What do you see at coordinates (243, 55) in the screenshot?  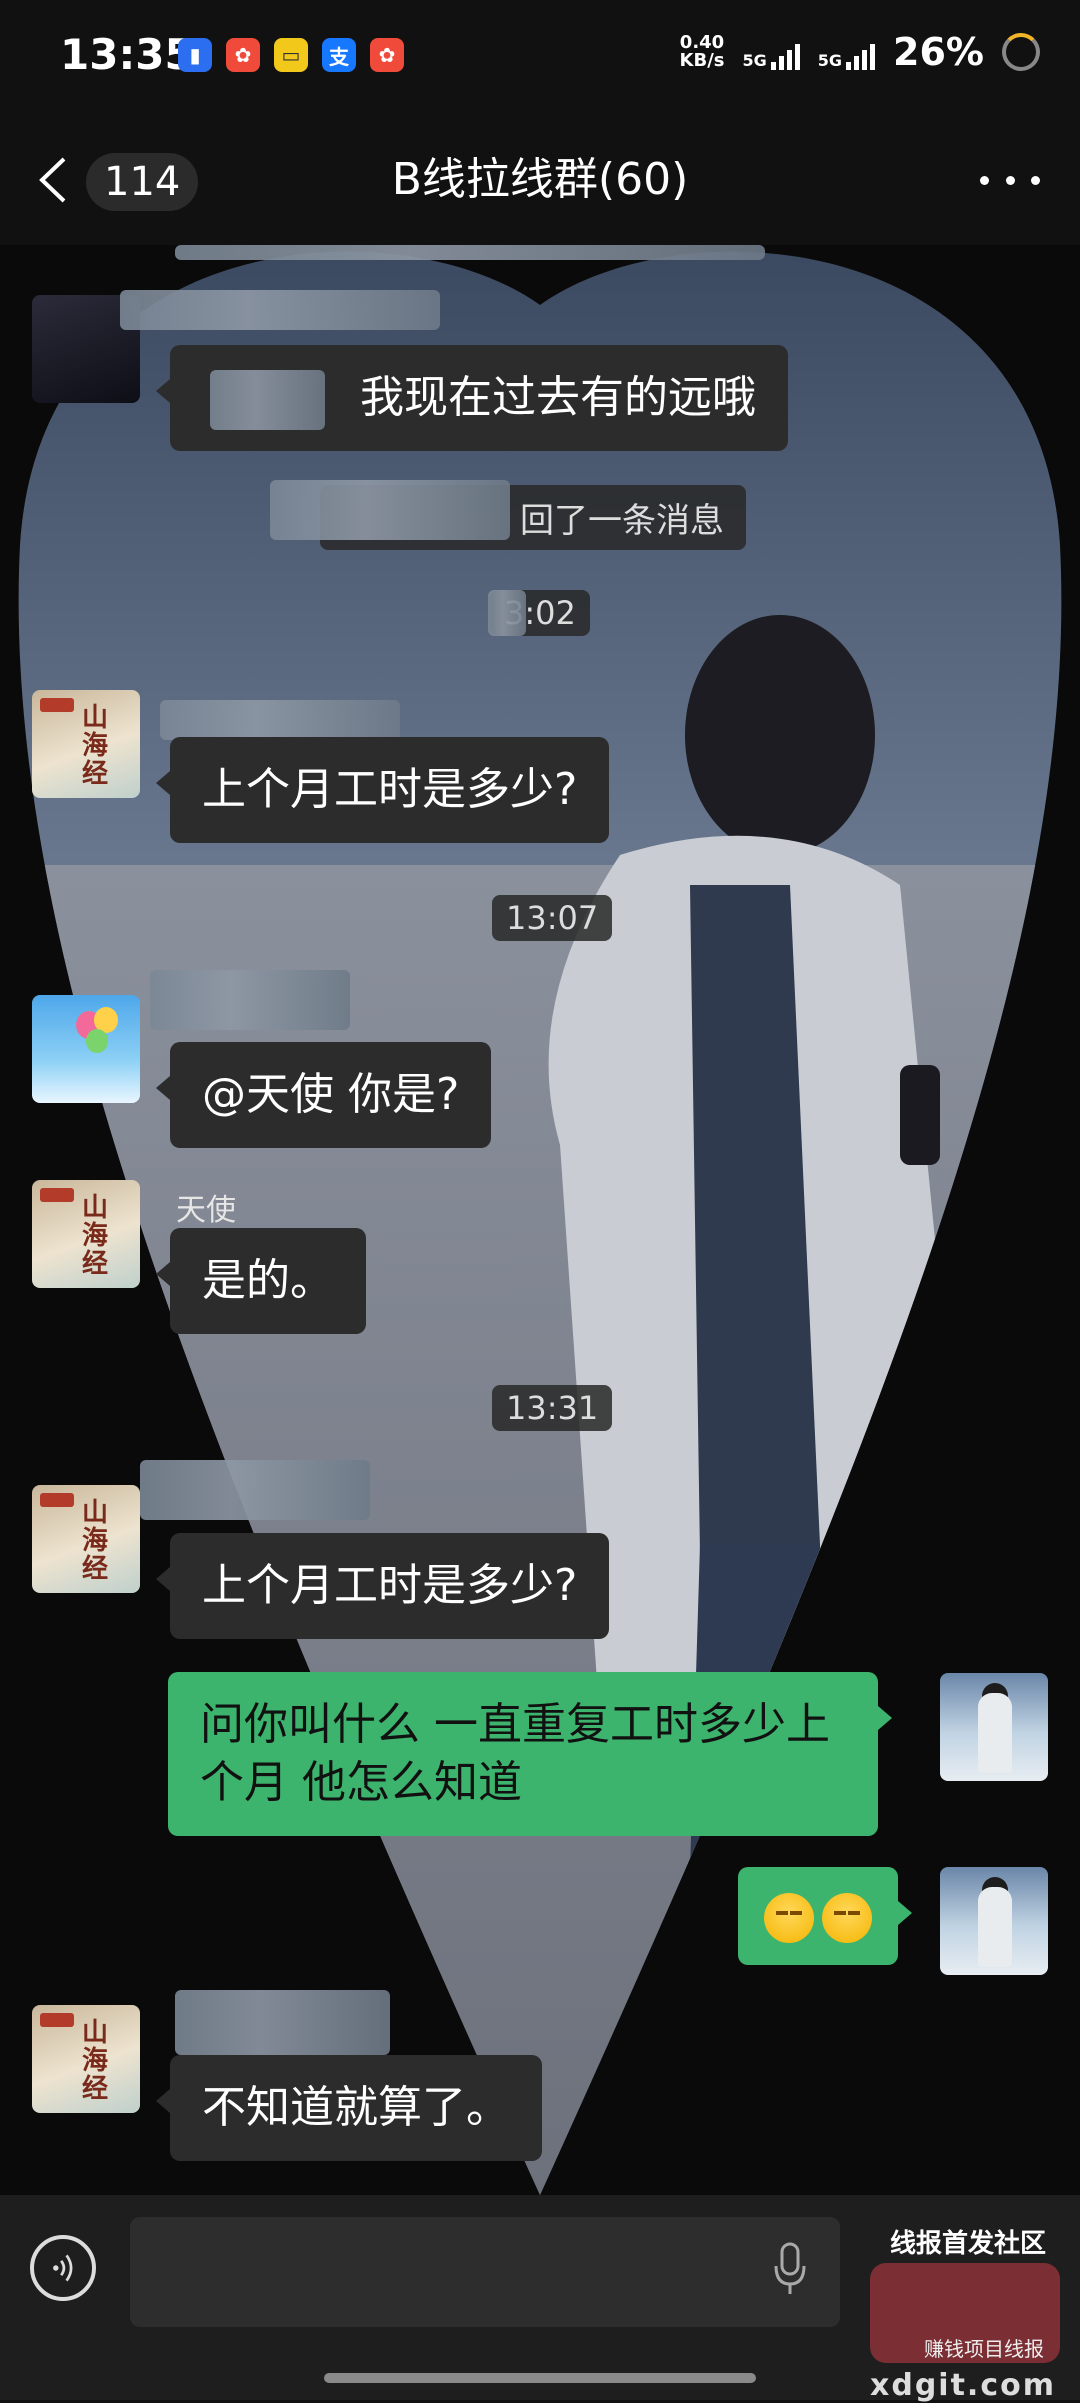 I see `pinduoduo-icon: ✿` at bounding box center [243, 55].